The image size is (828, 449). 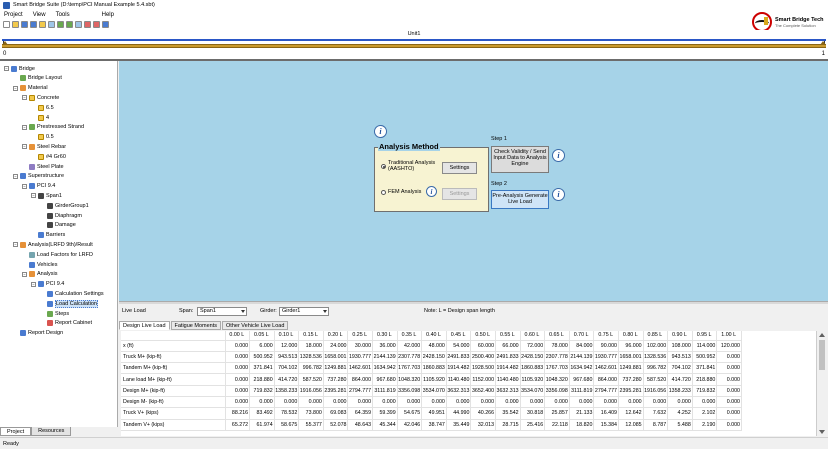 What do you see at coordinates (78, 24) in the screenshot?
I see `copy-icon` at bounding box center [78, 24].